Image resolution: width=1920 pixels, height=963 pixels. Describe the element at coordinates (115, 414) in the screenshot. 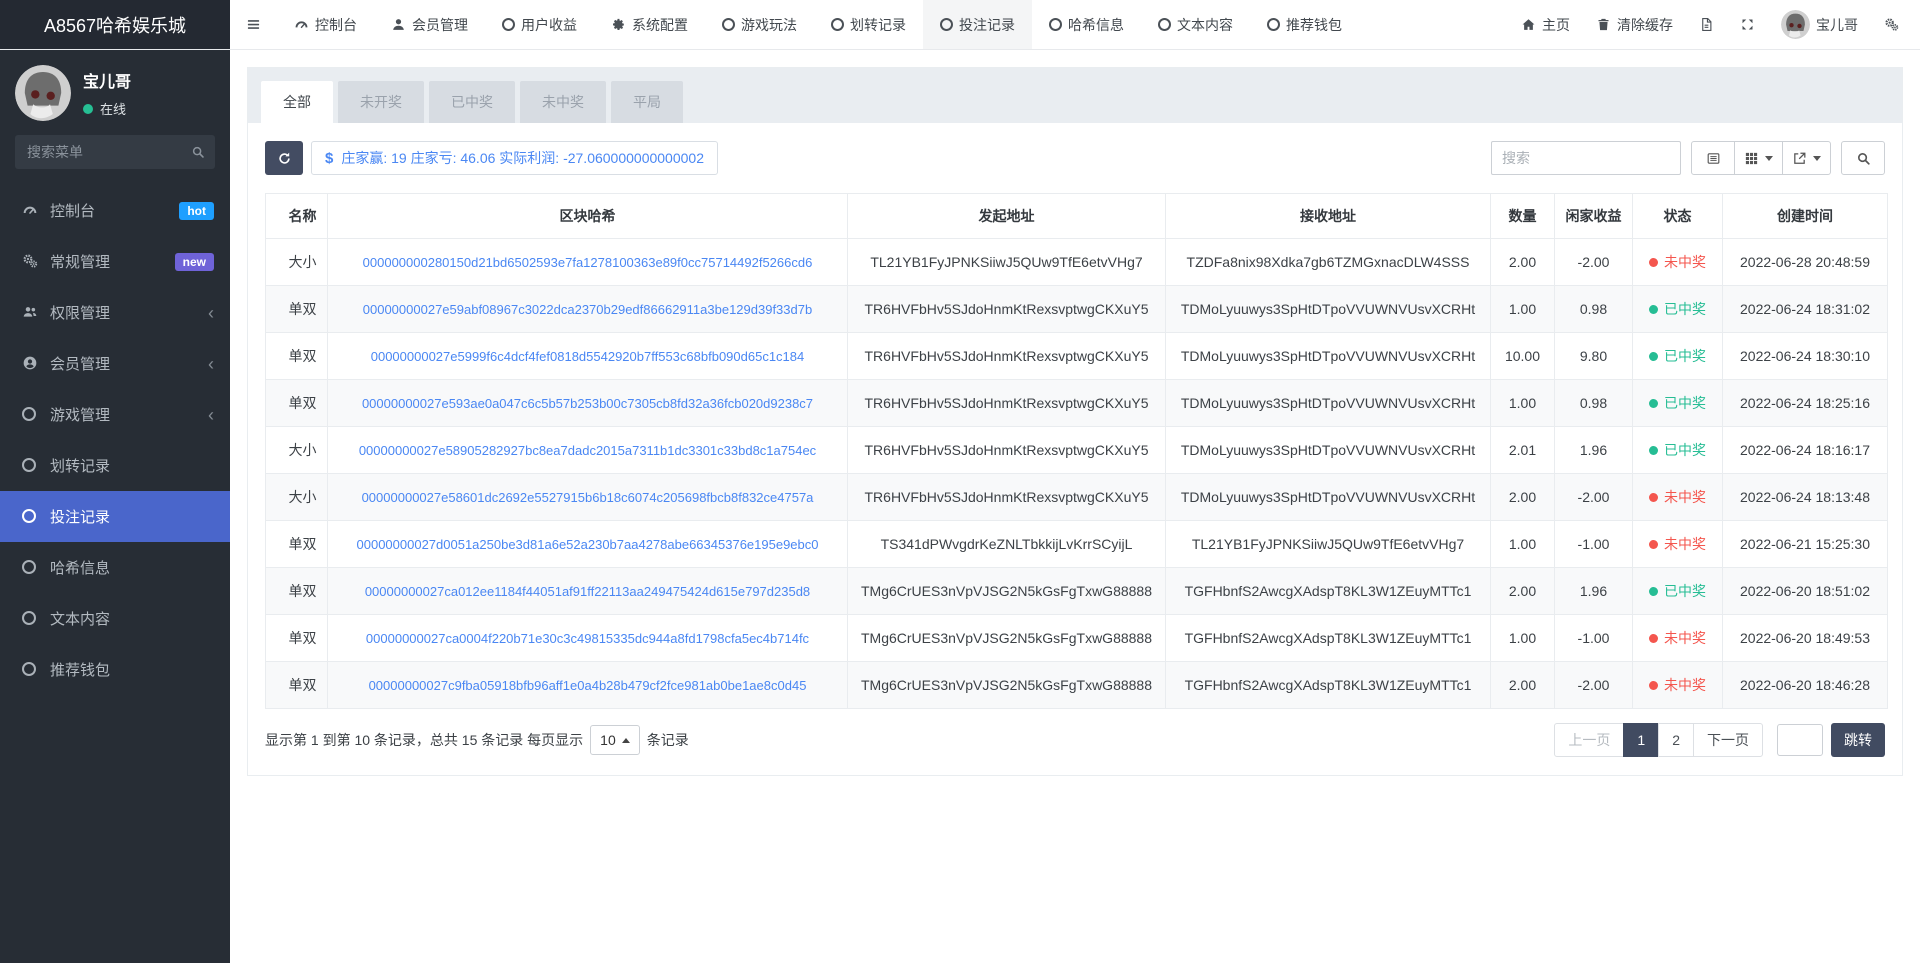

I see `sidebar-item-game-management: 游戏管理 ‹` at that location.